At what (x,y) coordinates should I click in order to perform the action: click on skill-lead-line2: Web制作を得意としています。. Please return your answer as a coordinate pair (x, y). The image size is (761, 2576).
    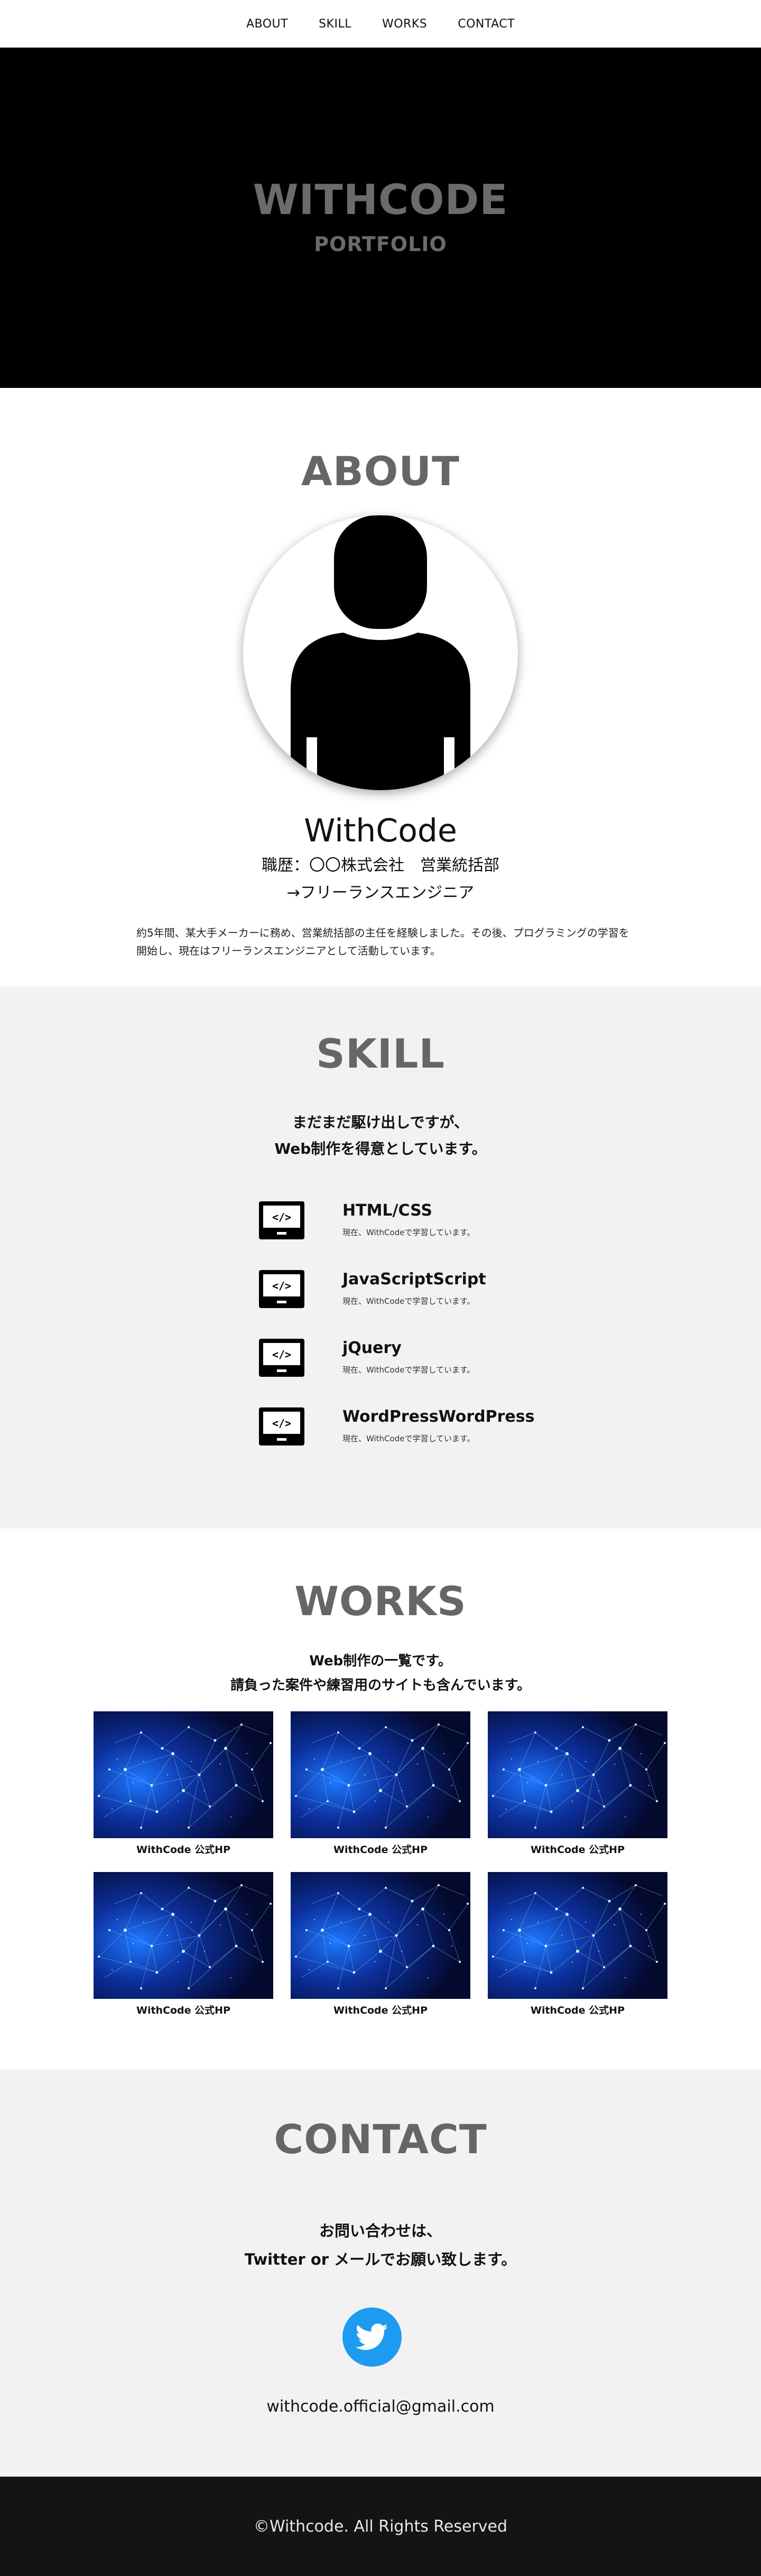
    Looking at the image, I should click on (380, 1148).